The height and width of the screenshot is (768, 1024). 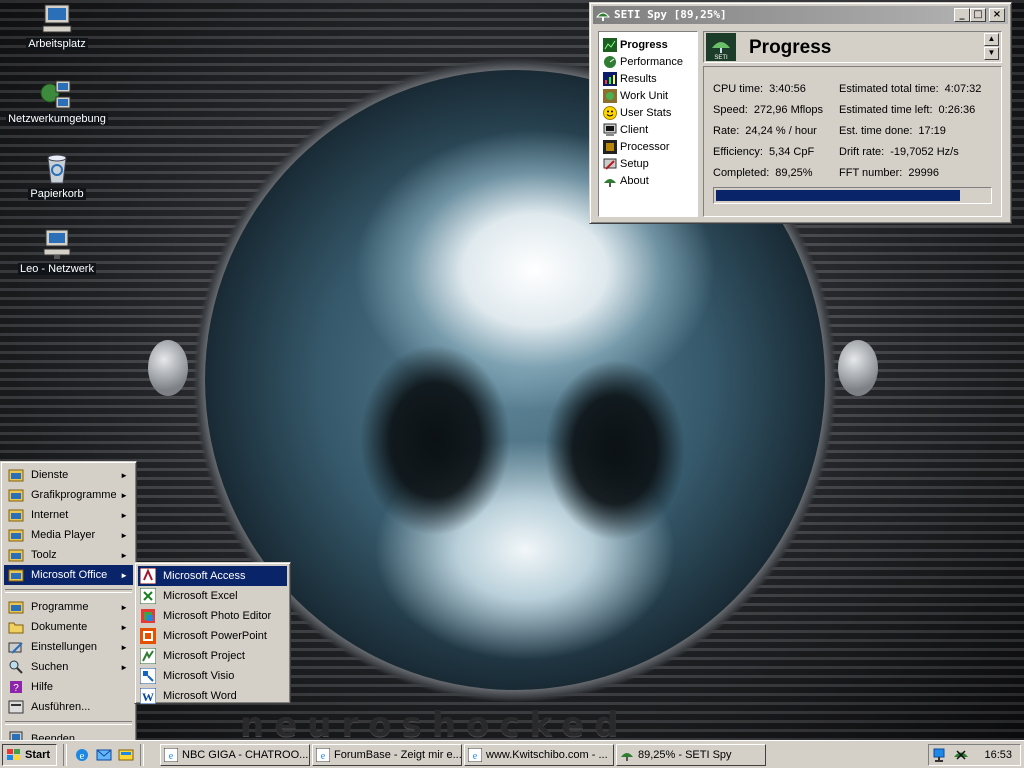 I want to click on wallpaper-brand-text: neuroshocked, so click(x=434, y=722).